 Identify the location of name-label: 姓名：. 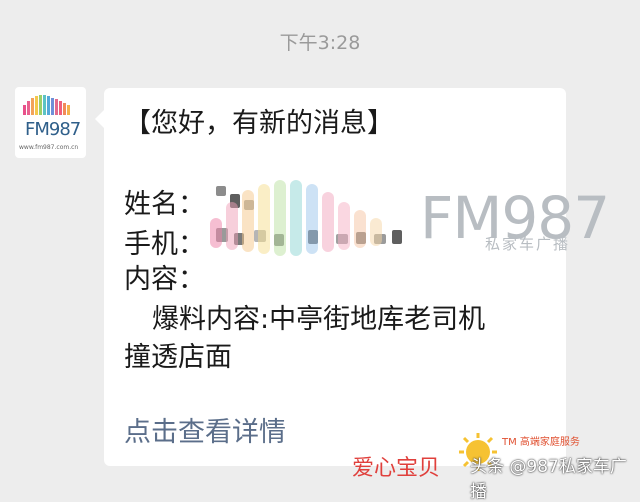
(164, 204).